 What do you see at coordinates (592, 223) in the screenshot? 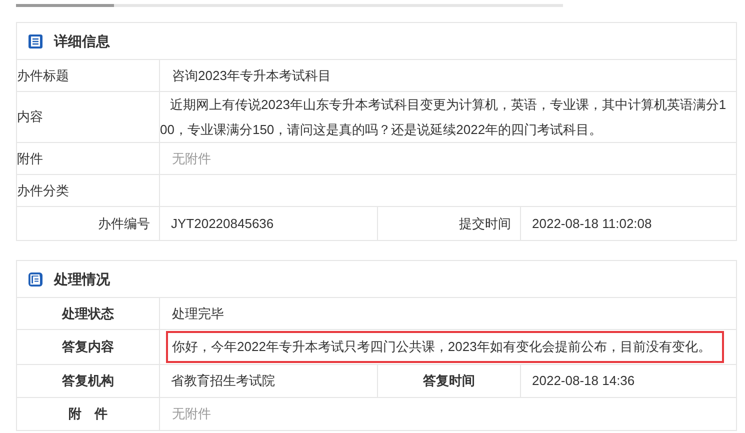
I see `field-value: 2022-08-18 11:02:08` at bounding box center [592, 223].